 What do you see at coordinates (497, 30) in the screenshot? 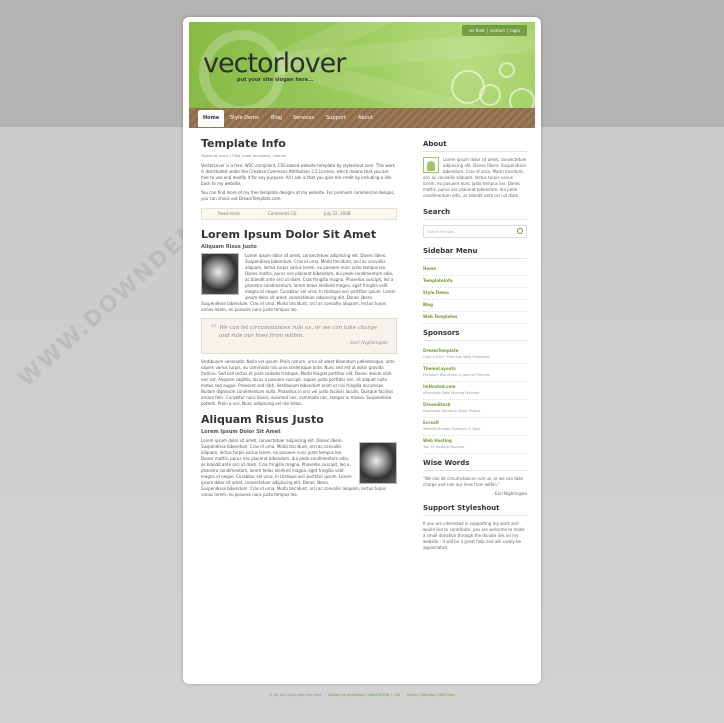
I see `contact-link: contact` at bounding box center [497, 30].